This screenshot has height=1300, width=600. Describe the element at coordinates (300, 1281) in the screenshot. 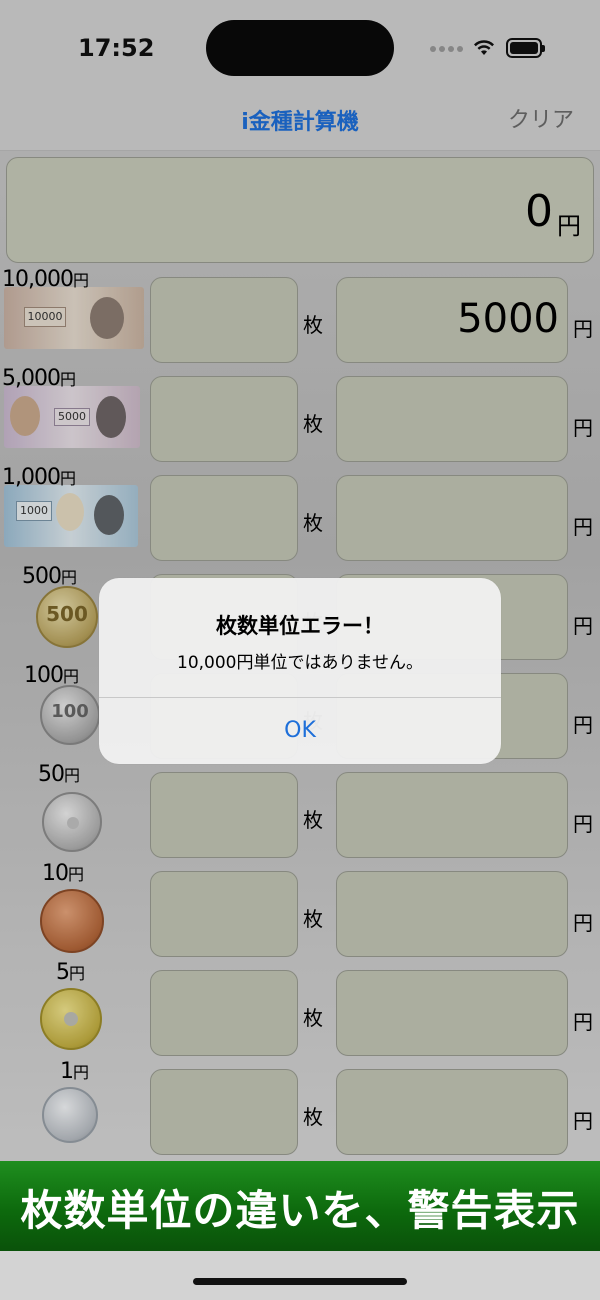

I see `home-indicator` at that location.